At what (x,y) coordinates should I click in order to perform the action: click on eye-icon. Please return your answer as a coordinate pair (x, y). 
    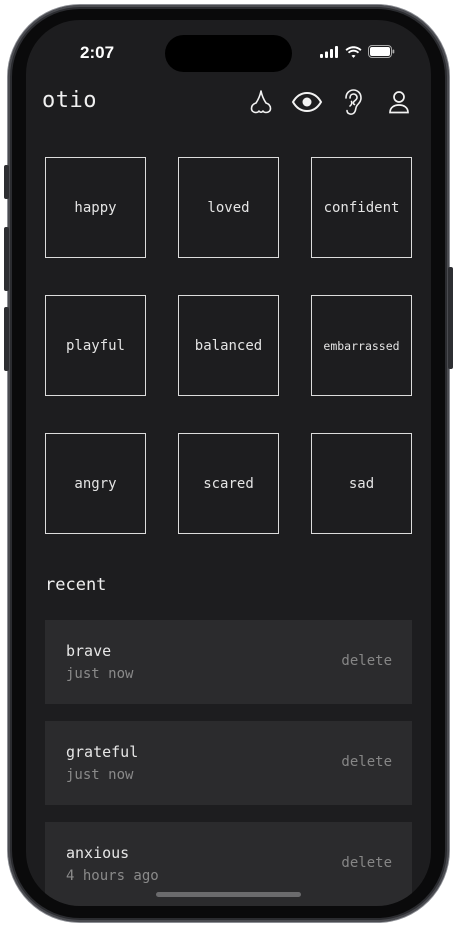
    Looking at the image, I should click on (307, 102).